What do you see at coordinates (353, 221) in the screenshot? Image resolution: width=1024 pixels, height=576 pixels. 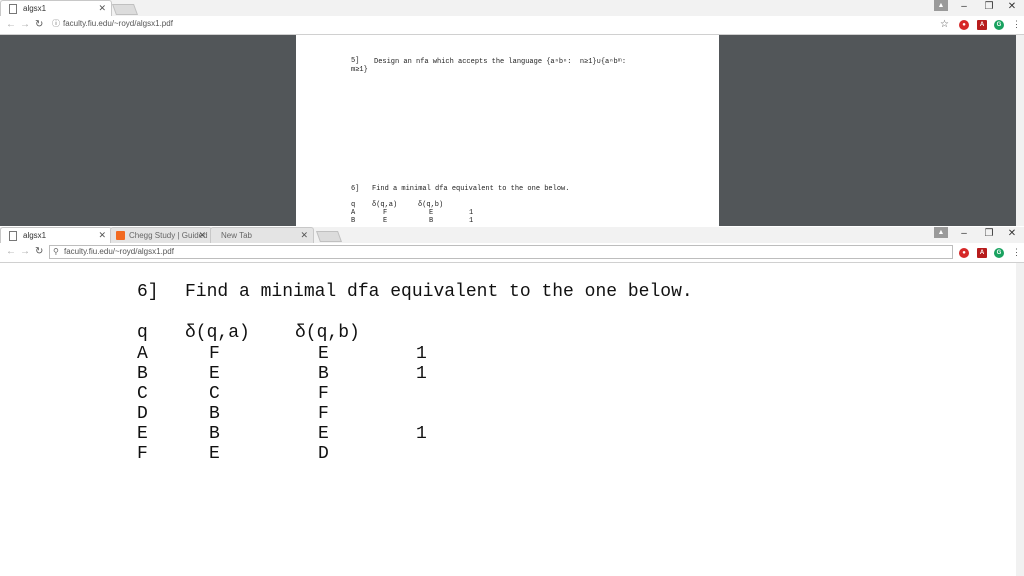 I see `top-row-B-q: B` at bounding box center [353, 221].